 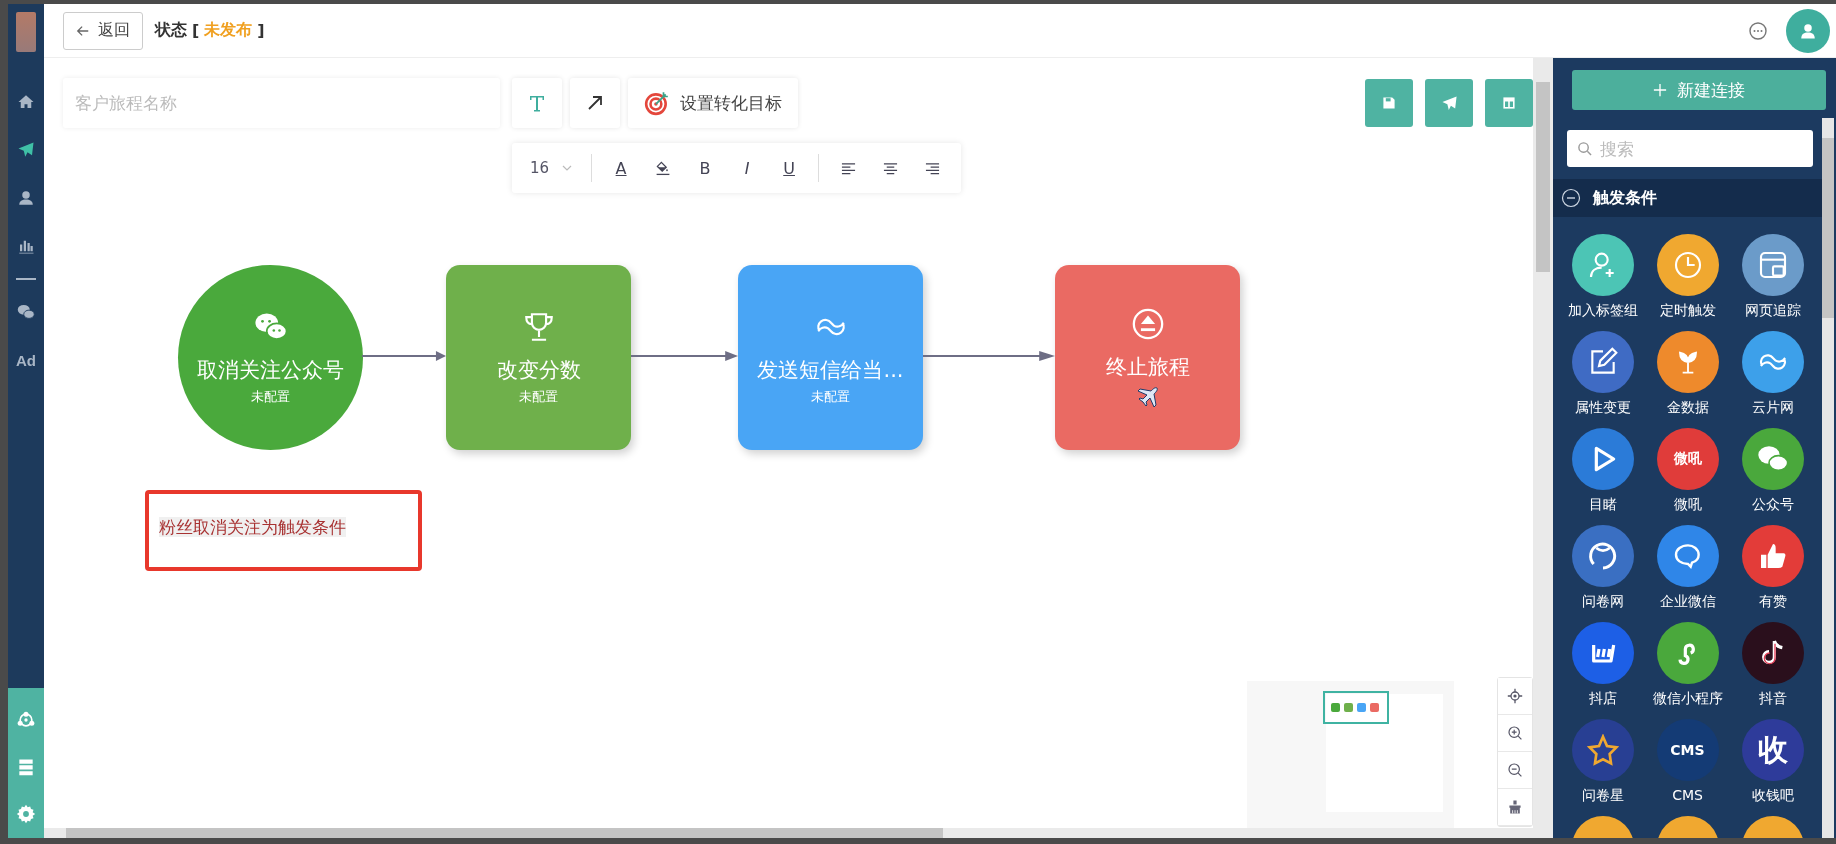 What do you see at coordinates (713, 103) in the screenshot?
I see `conversion-goal-button: 设置转化目标` at bounding box center [713, 103].